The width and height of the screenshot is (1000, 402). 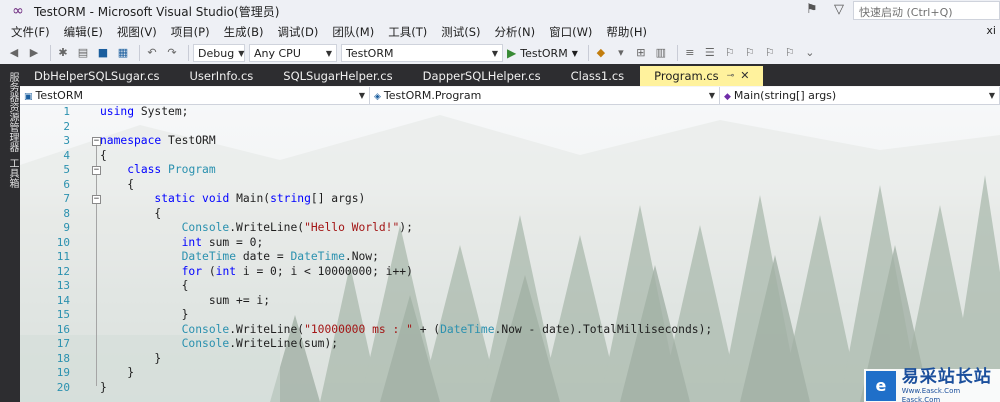 What do you see at coordinates (195, 95) in the screenshot?
I see `project-dropdown: ▣ TestORM ▼` at bounding box center [195, 95].